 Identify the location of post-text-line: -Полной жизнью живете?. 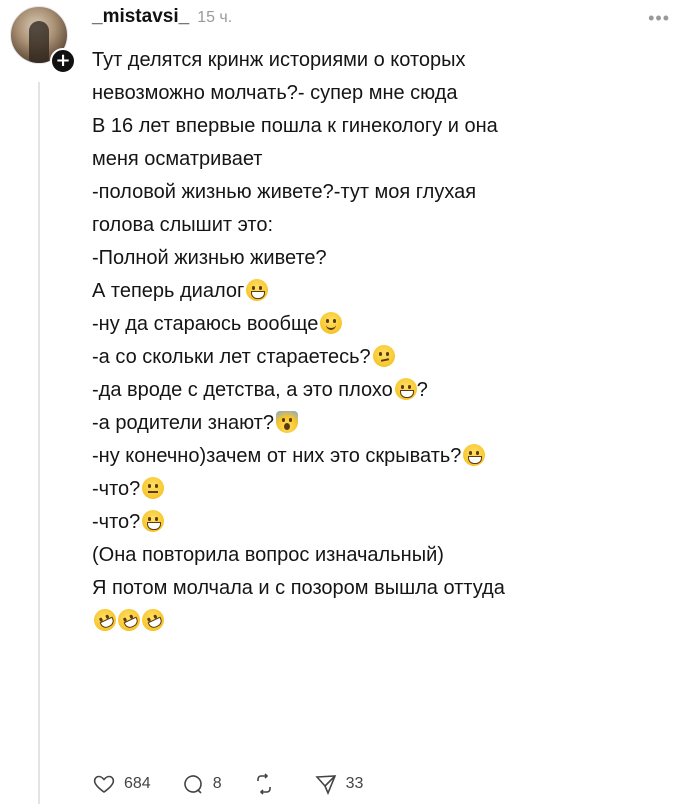
(382, 258).